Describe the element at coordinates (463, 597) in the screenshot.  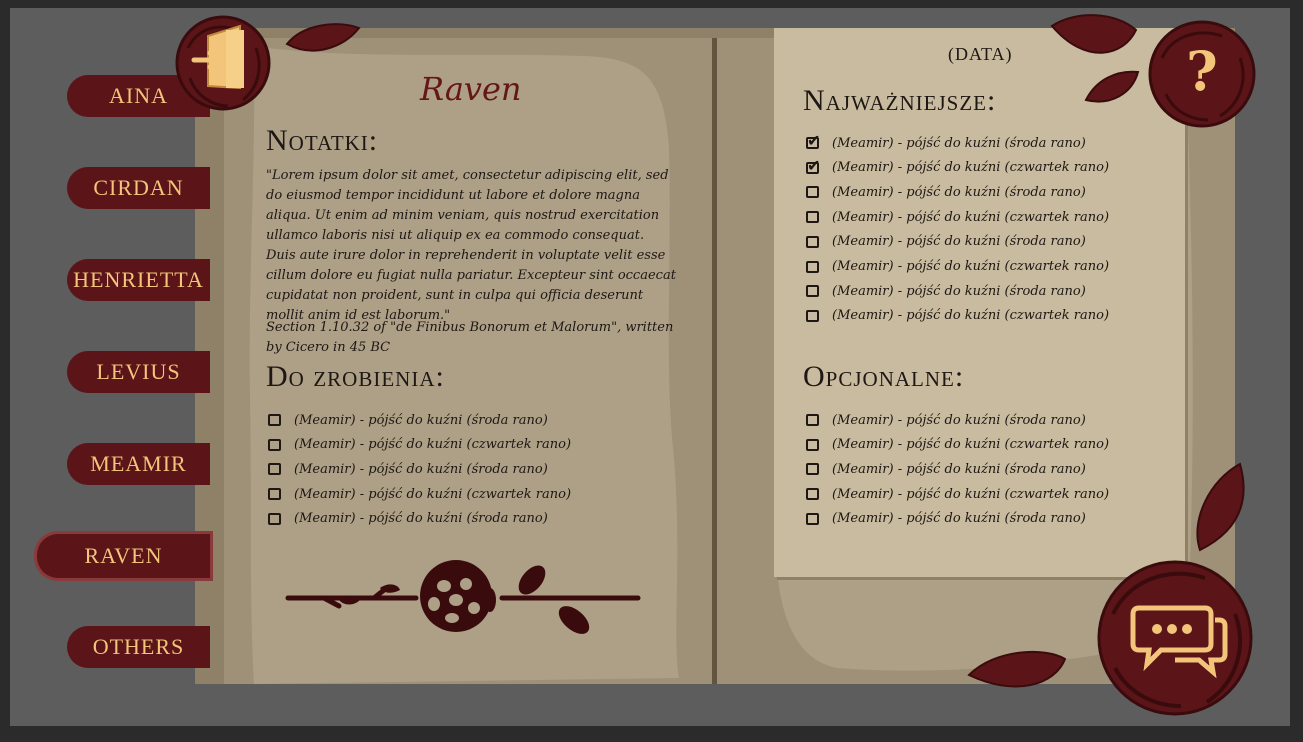
I see `rose-vine-divider` at that location.